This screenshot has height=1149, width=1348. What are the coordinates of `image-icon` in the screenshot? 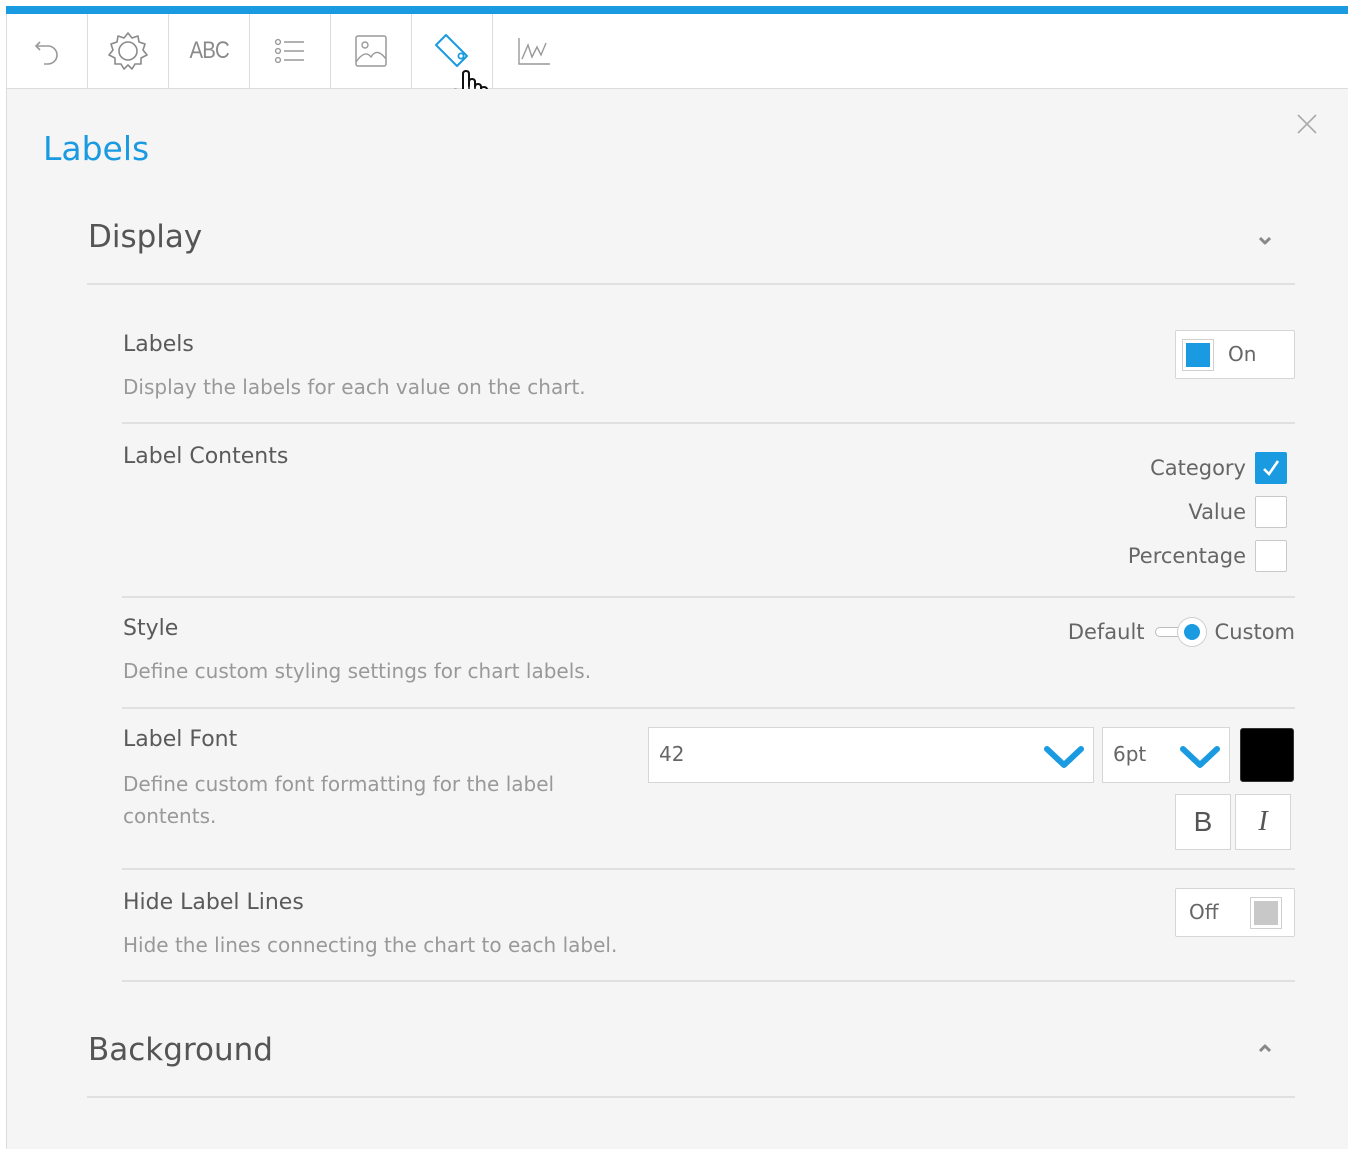 It's located at (371, 51).